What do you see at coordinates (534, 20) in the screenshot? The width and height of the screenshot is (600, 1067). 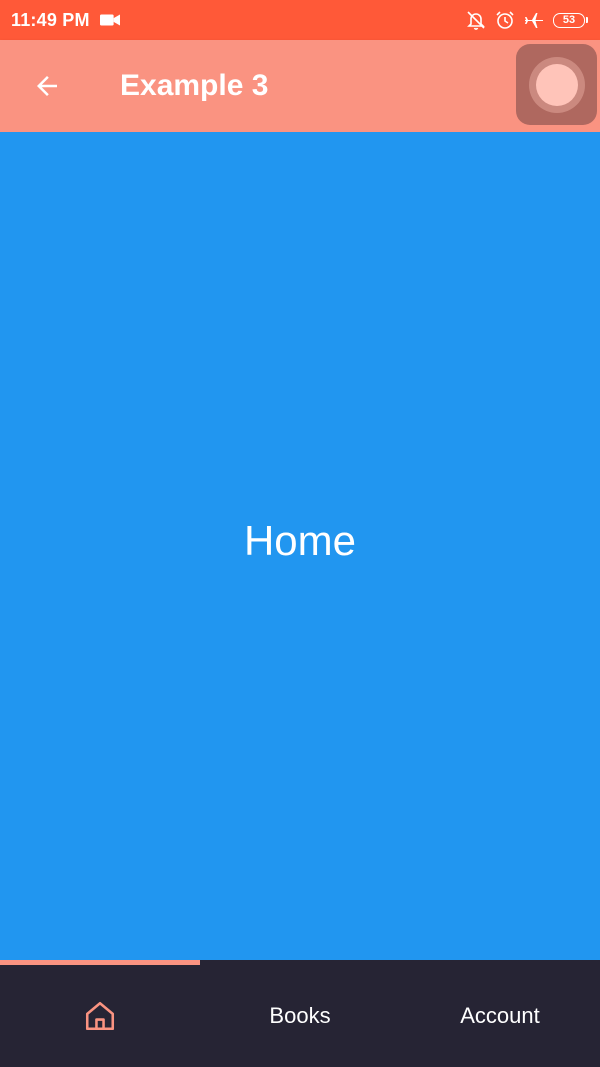 I see `airplane-icon` at bounding box center [534, 20].